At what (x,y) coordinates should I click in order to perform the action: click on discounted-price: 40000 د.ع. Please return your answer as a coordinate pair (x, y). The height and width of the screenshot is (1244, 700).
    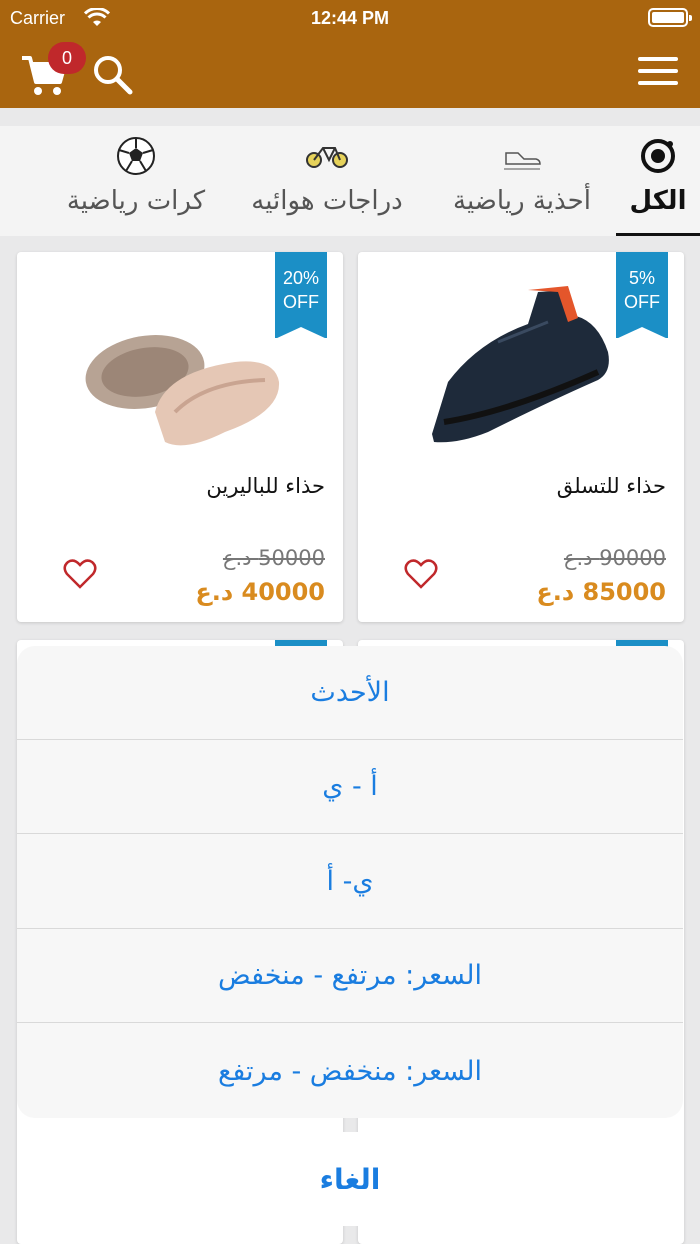
    Looking at the image, I should click on (260, 592).